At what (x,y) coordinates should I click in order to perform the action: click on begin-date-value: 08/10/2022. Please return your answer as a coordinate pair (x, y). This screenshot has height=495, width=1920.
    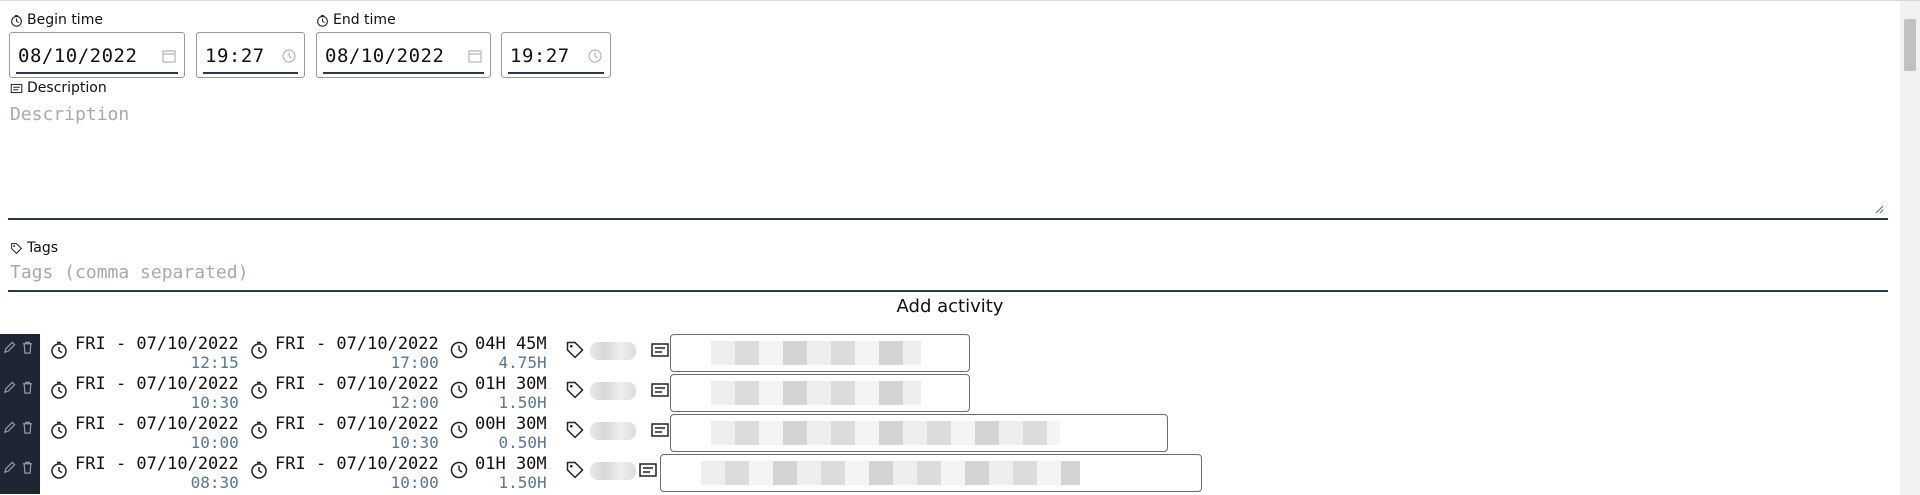
    Looking at the image, I should click on (78, 56).